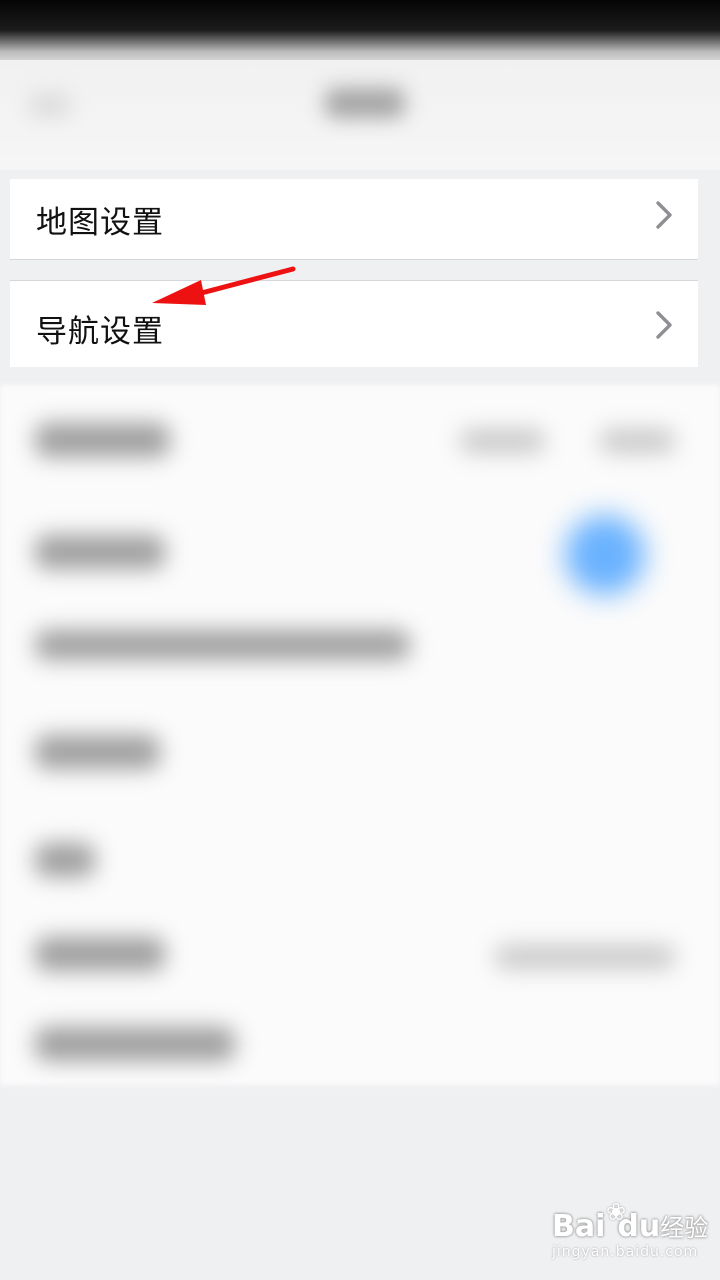  I want to click on watermark-logo: Bai du经验, so click(630, 1226).